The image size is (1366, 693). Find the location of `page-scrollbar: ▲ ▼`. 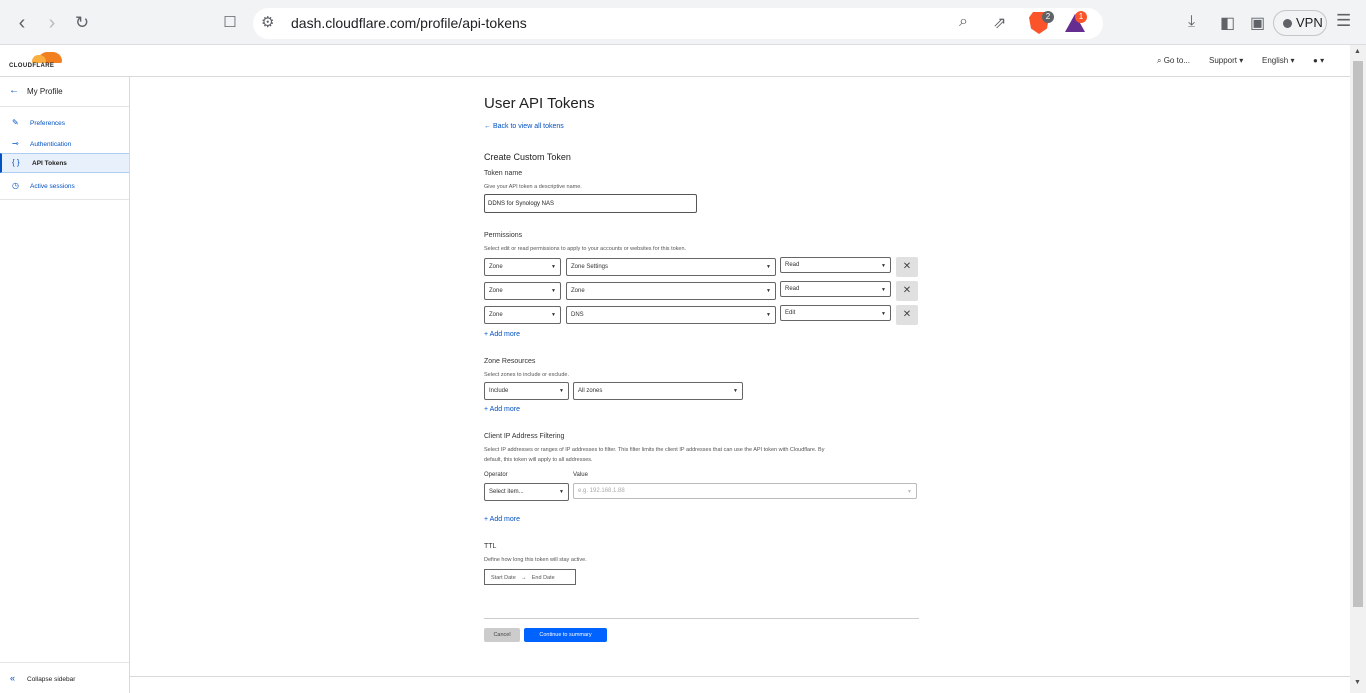

page-scrollbar: ▲ ▼ is located at coordinates (1358, 369).